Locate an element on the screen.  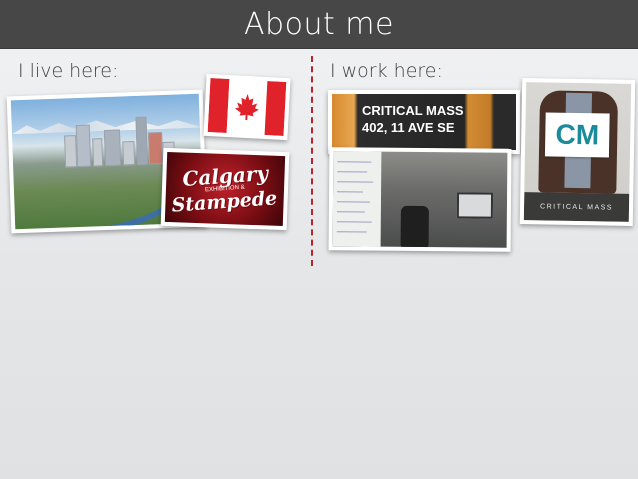
maple-leaf-icon is located at coordinates (246, 107).